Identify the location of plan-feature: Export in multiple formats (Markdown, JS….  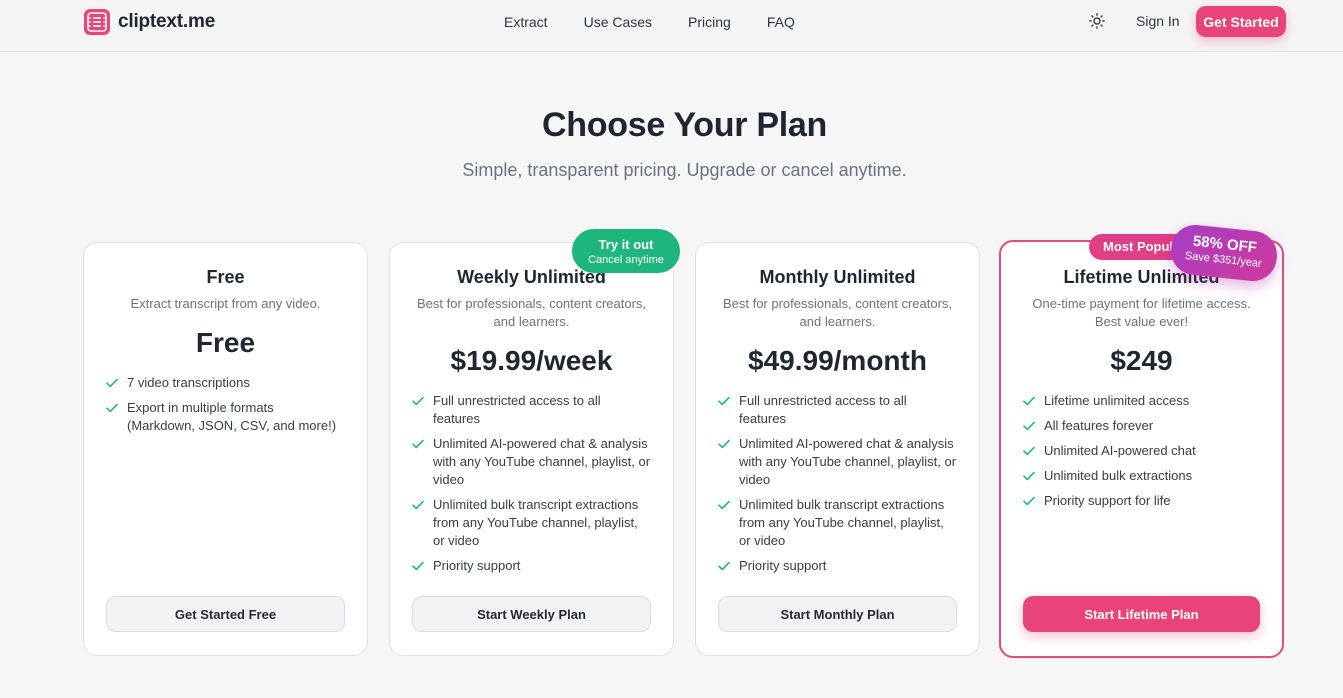
(225, 417).